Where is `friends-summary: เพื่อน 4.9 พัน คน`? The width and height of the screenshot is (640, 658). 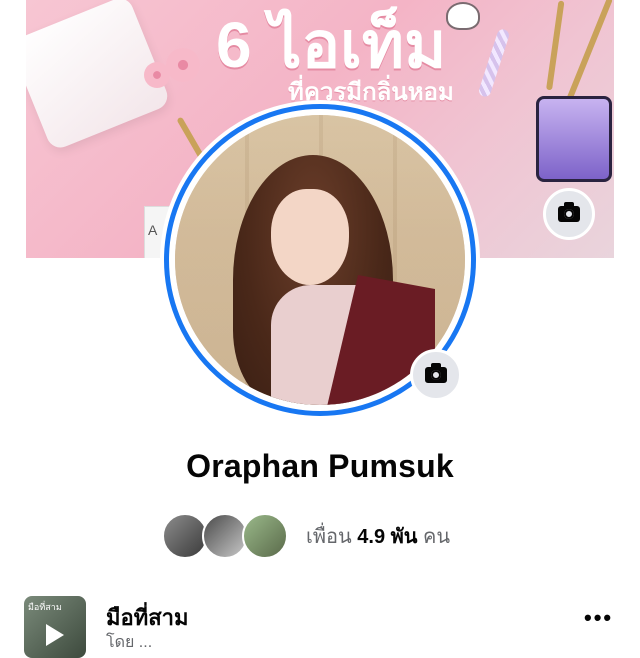 friends-summary: เพื่อน 4.9 พัน คน is located at coordinates (306, 536).